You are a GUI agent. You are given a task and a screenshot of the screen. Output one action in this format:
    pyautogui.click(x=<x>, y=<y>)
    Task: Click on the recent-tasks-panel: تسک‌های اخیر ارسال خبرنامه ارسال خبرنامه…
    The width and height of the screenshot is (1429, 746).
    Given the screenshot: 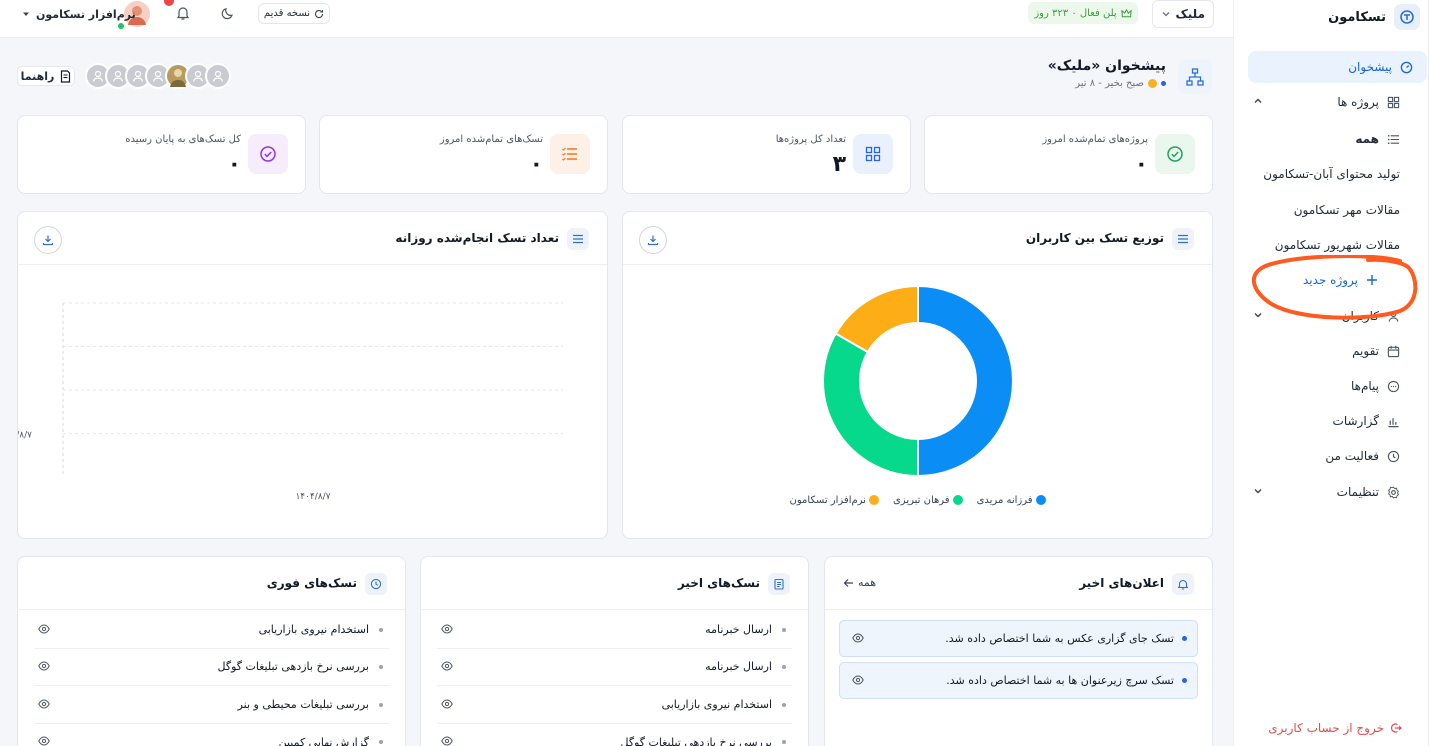 What is the action you would take?
    pyautogui.click(x=614, y=651)
    